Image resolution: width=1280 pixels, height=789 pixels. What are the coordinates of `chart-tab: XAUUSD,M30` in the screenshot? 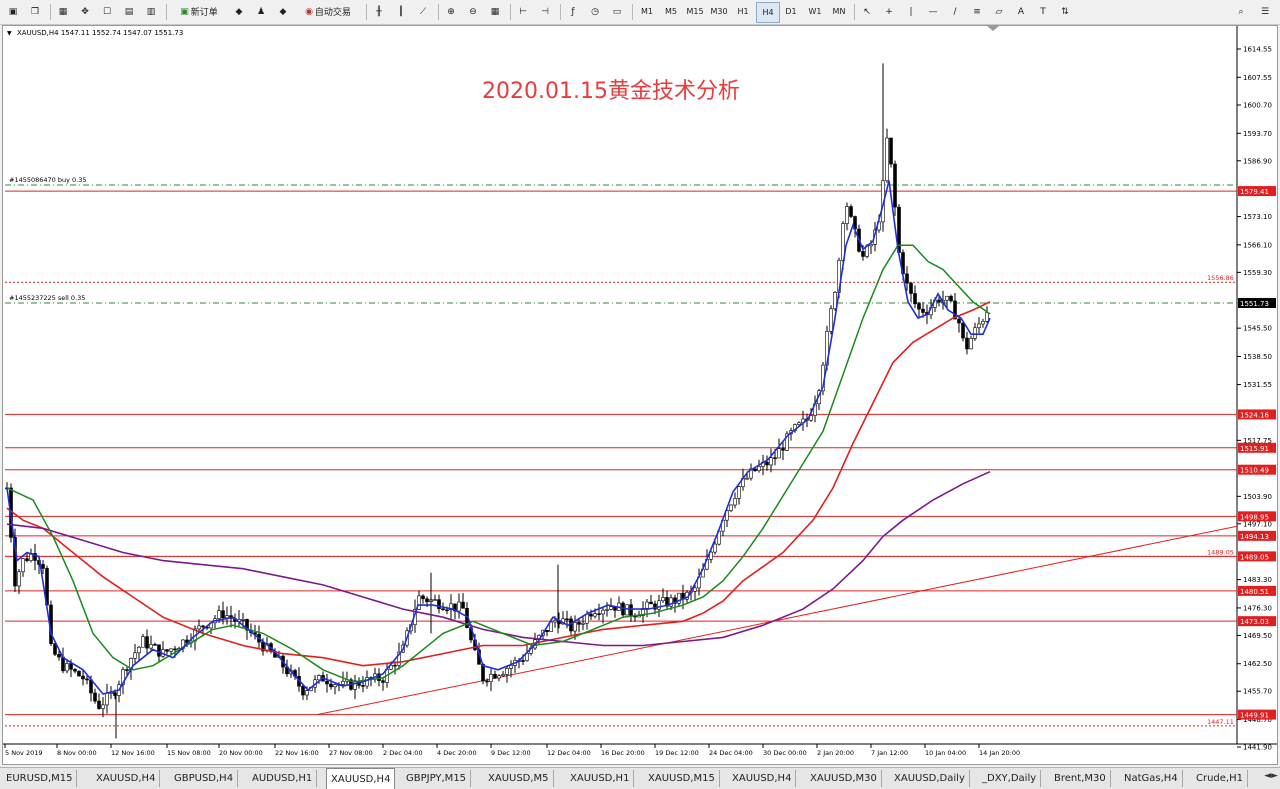 It's located at (844, 778).